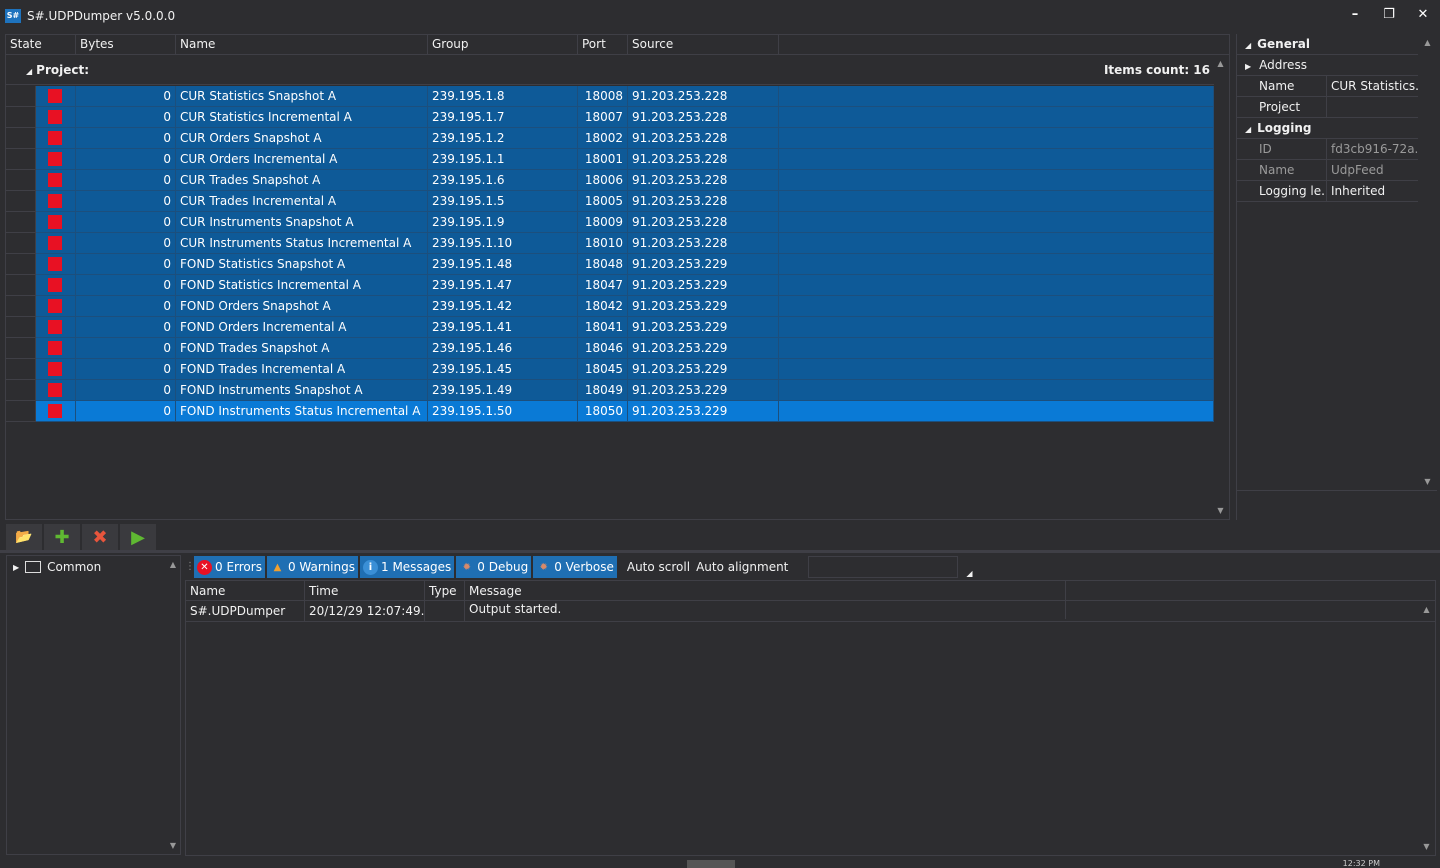  Describe the element at coordinates (1389, 14) in the screenshot. I see `restore-icon: ❐` at that location.